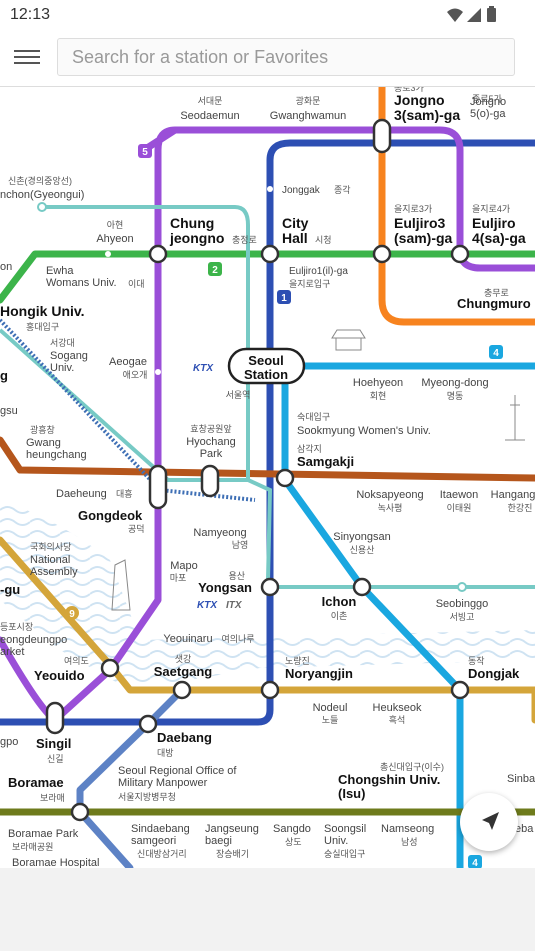 Image resolution: width=535 pixels, height=951 pixels. I want to click on my-location-button, so click(489, 822).